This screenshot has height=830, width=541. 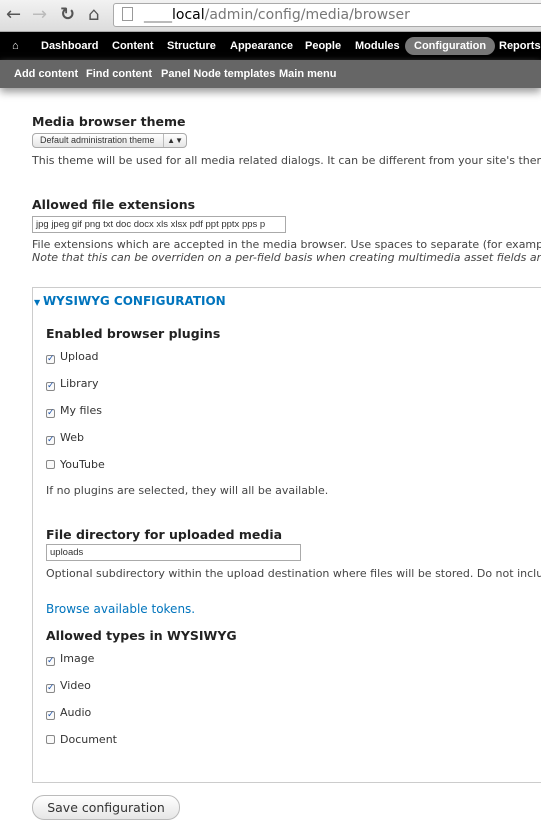 What do you see at coordinates (120, 609) in the screenshot?
I see `browse-tokens-link: Browse available tokens.` at bounding box center [120, 609].